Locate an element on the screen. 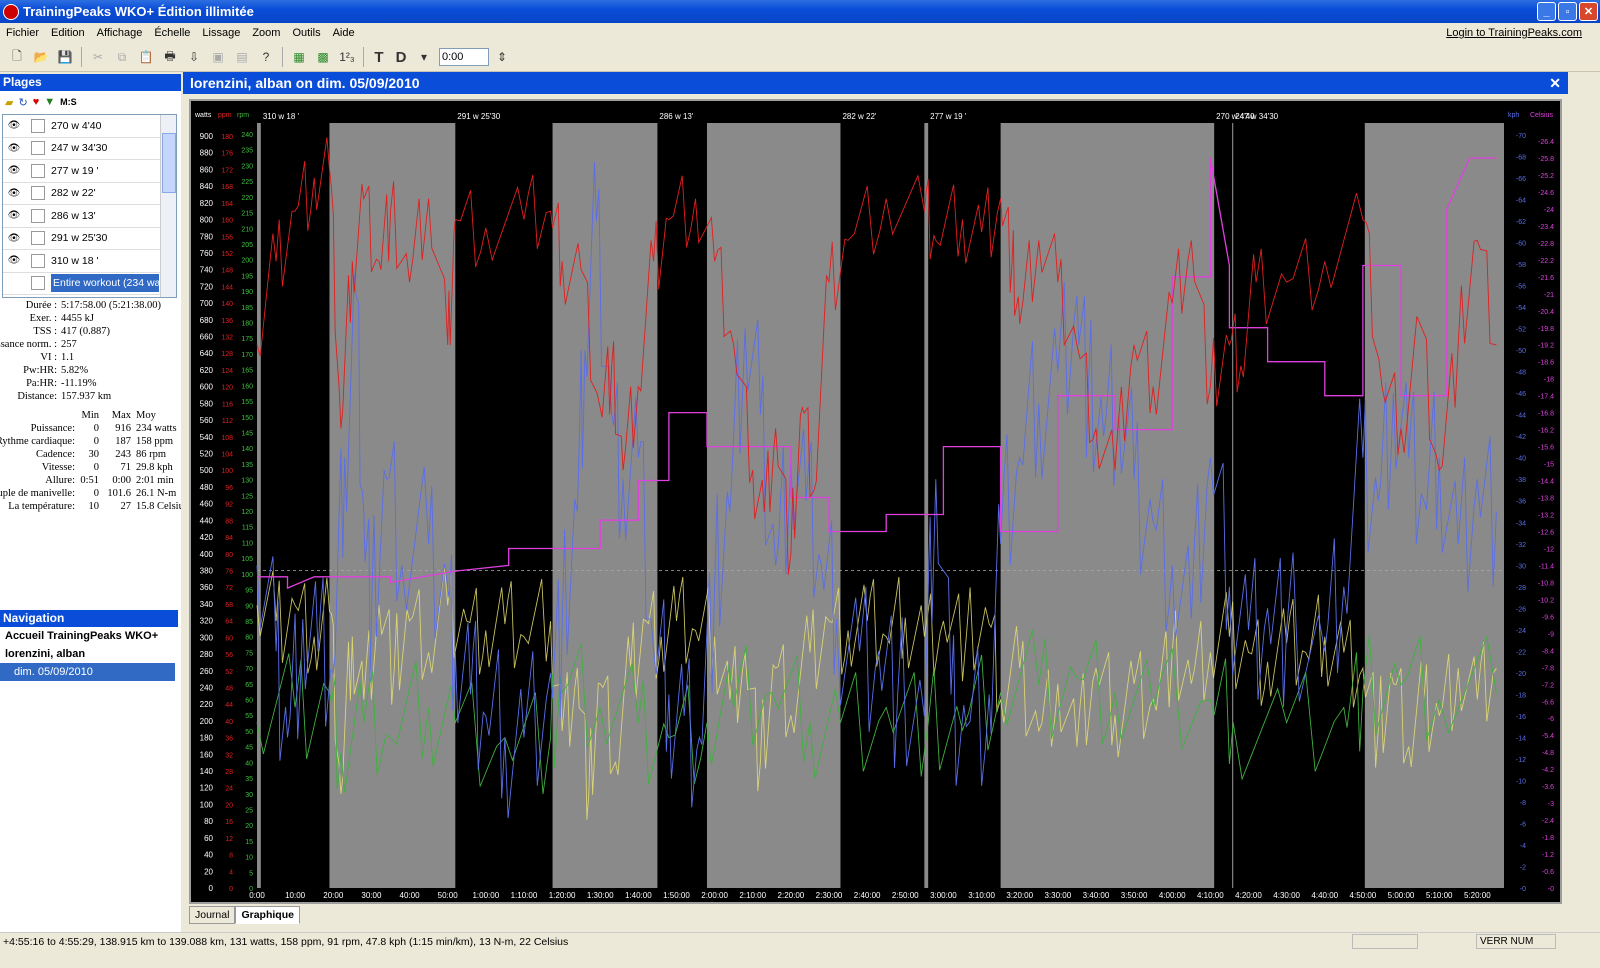 The image size is (1600, 968). menu-edition: Edition is located at coordinates (68, 33).